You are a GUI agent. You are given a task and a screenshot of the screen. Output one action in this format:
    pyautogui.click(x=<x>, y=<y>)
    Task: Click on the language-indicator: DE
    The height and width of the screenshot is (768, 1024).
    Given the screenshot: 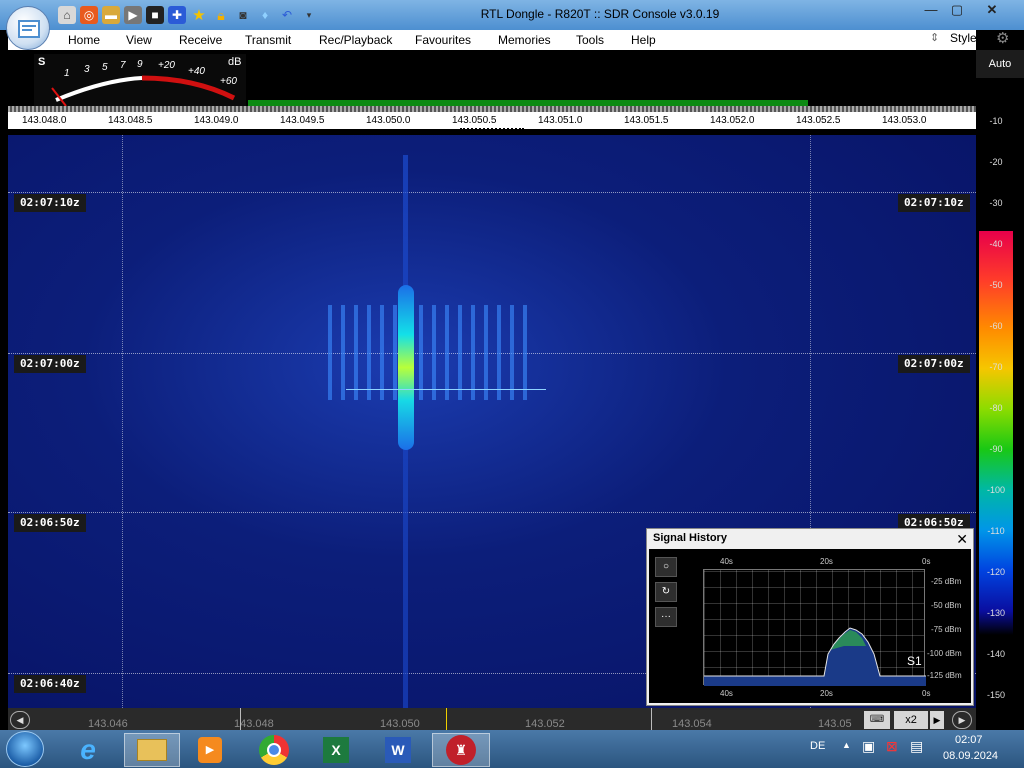 What is the action you would take?
    pyautogui.click(x=817, y=746)
    